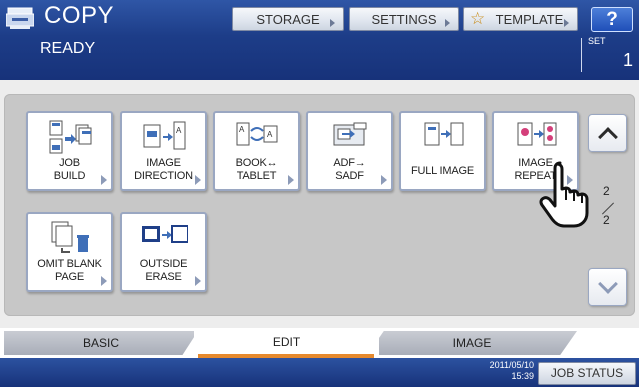  What do you see at coordinates (198, 281) in the screenshot?
I see `outside-erase-arrow-icon` at bounding box center [198, 281].